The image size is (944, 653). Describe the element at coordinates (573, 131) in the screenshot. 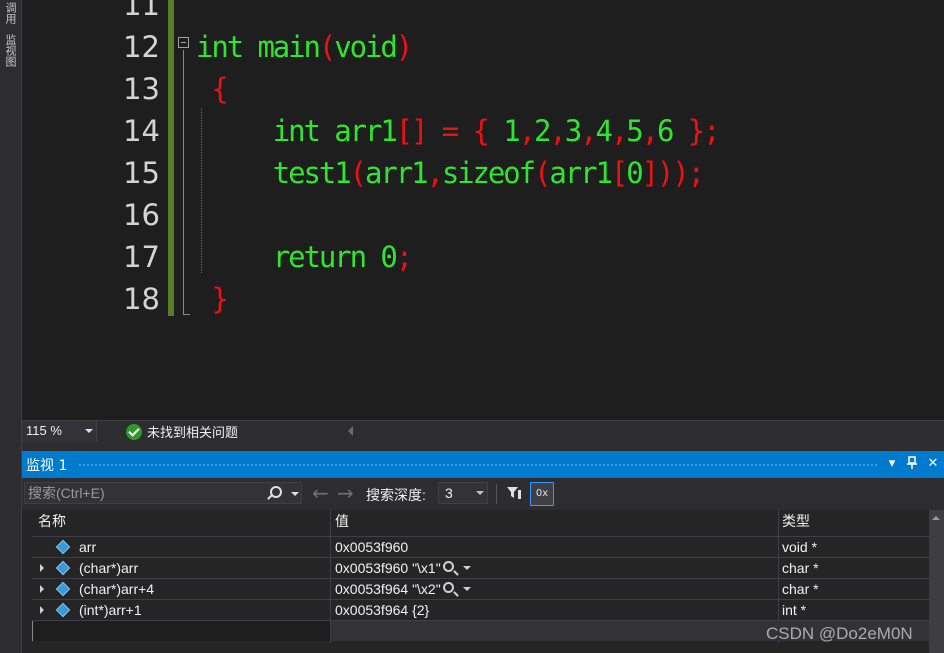

I see `code-token: 3` at that location.